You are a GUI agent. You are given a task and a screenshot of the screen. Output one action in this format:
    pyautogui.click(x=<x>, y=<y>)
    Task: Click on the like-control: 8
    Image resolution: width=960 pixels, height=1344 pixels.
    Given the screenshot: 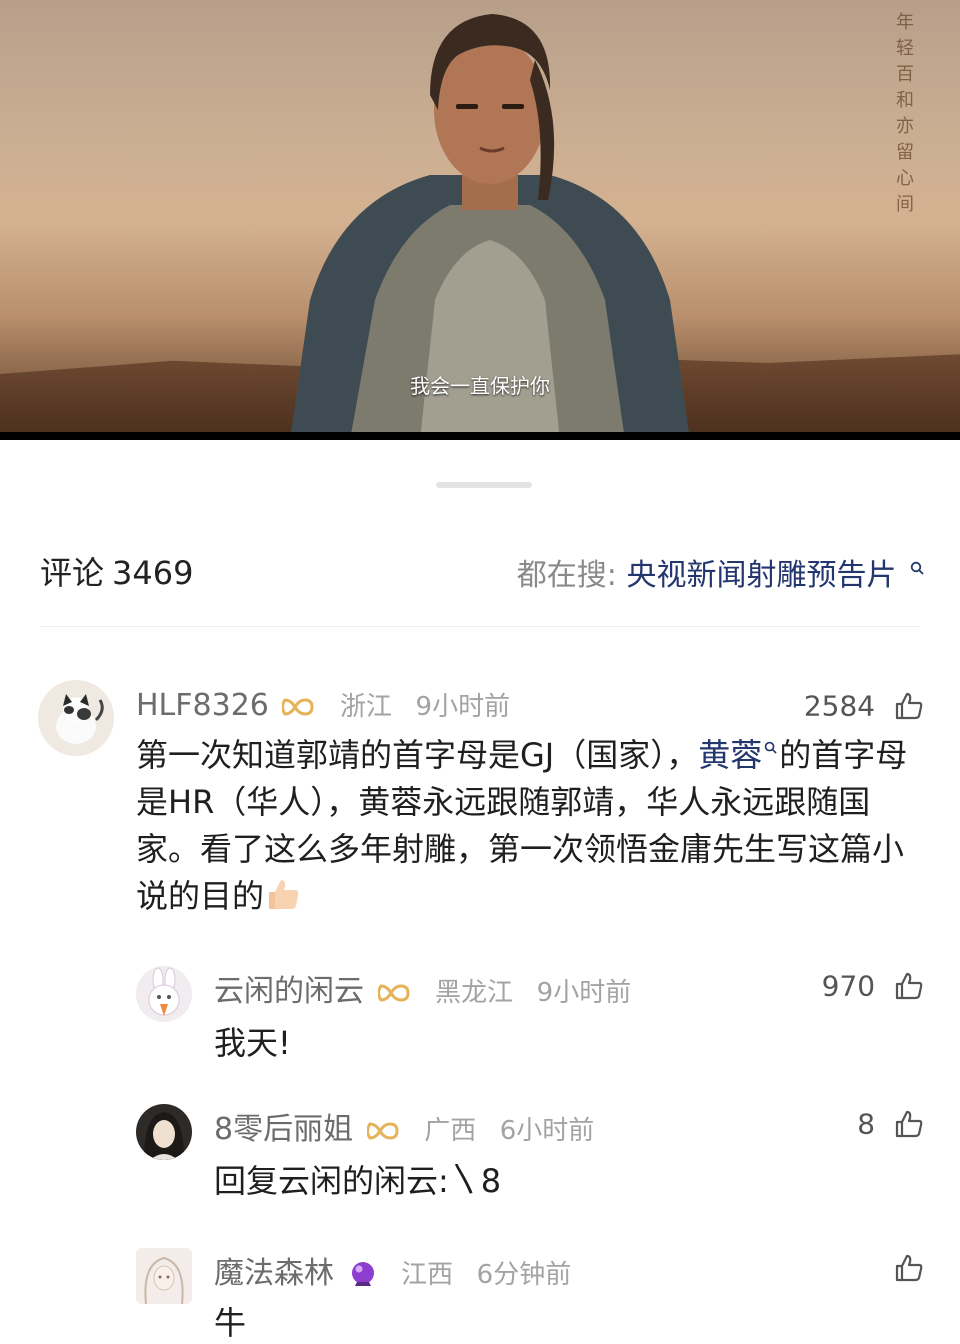 What is the action you would take?
    pyautogui.click(x=890, y=1123)
    